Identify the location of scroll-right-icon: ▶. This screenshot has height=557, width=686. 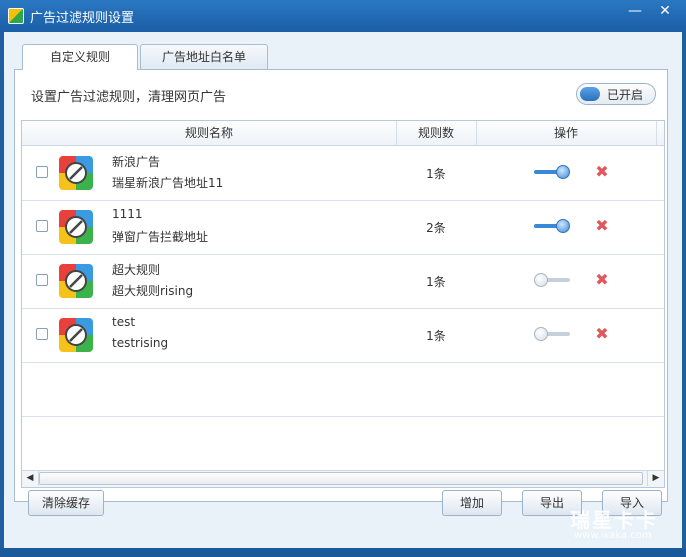
(655, 478).